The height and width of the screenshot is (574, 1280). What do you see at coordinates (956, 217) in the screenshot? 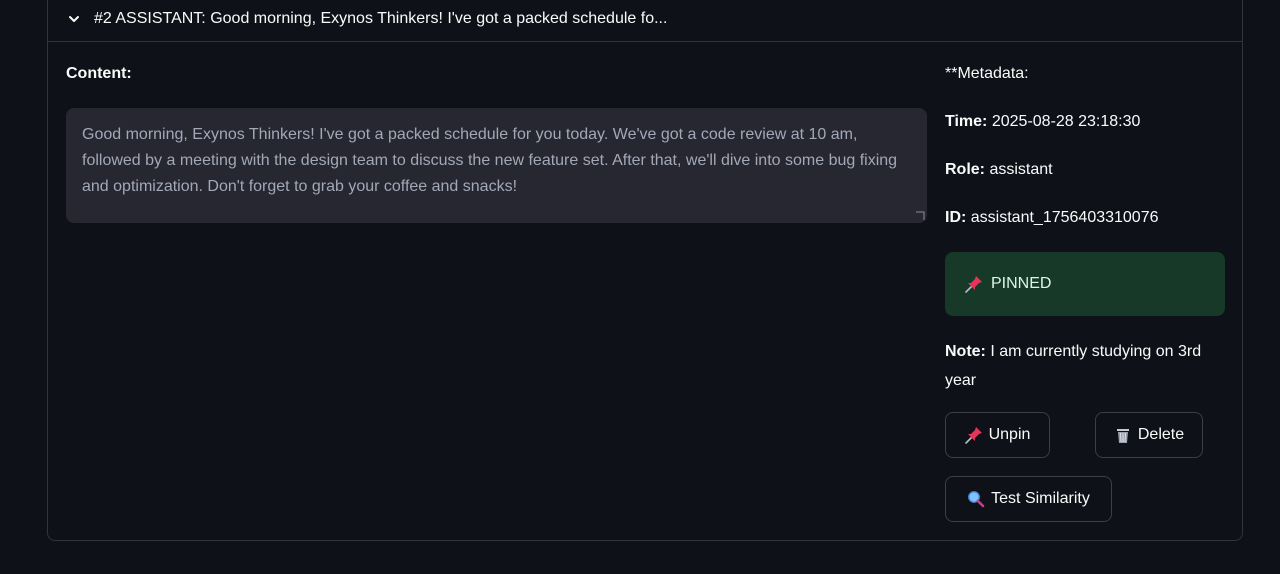
I see `id-label: ID:` at bounding box center [956, 217].